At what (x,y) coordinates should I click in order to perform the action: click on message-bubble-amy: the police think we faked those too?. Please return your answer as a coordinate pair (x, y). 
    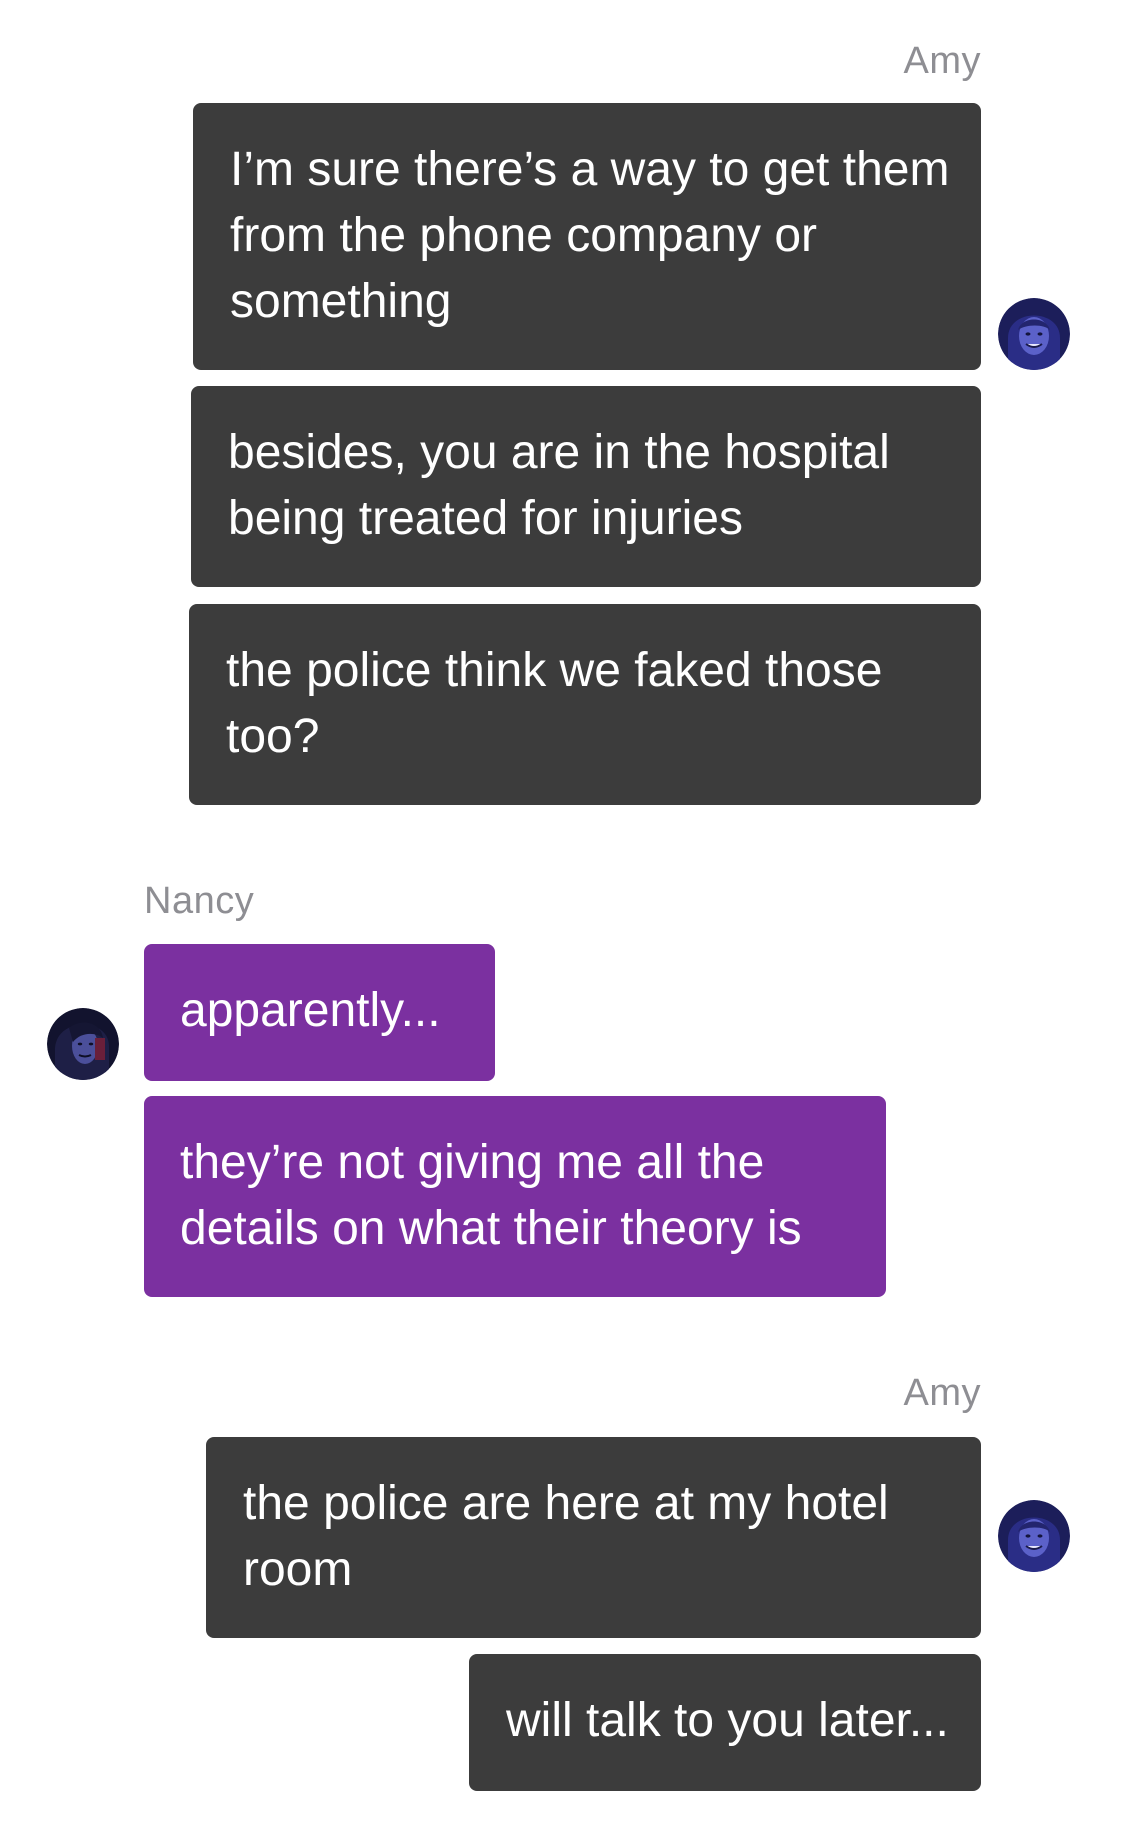
    Looking at the image, I should click on (585, 704).